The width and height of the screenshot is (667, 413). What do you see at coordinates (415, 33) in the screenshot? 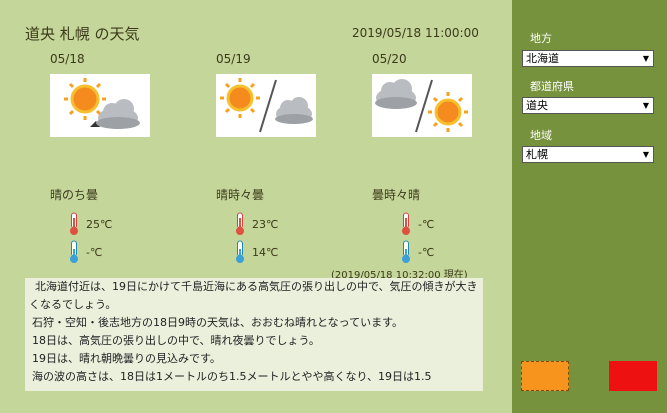
I see `current-datetime: 2019/05/18 11:00:00` at bounding box center [415, 33].